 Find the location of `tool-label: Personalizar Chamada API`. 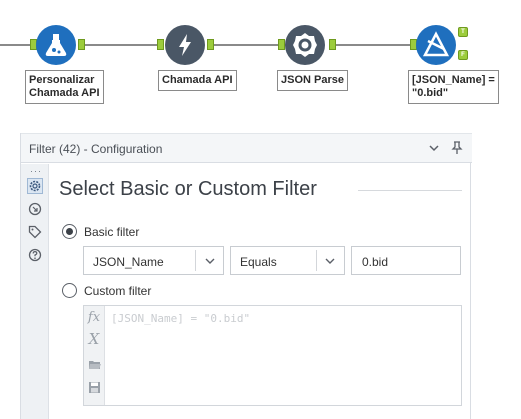

tool-label: Personalizar Chamada API is located at coordinates (64, 87).